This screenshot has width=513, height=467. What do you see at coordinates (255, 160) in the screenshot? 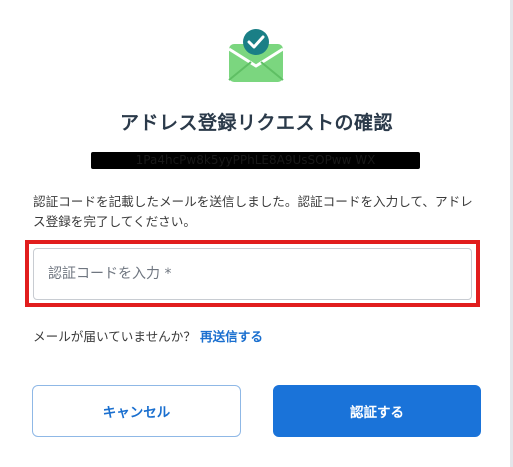
I see `redacted-email: 1Pa4hcPw8k5yyPPhLE8A9UsSOPww WX` at bounding box center [255, 160].